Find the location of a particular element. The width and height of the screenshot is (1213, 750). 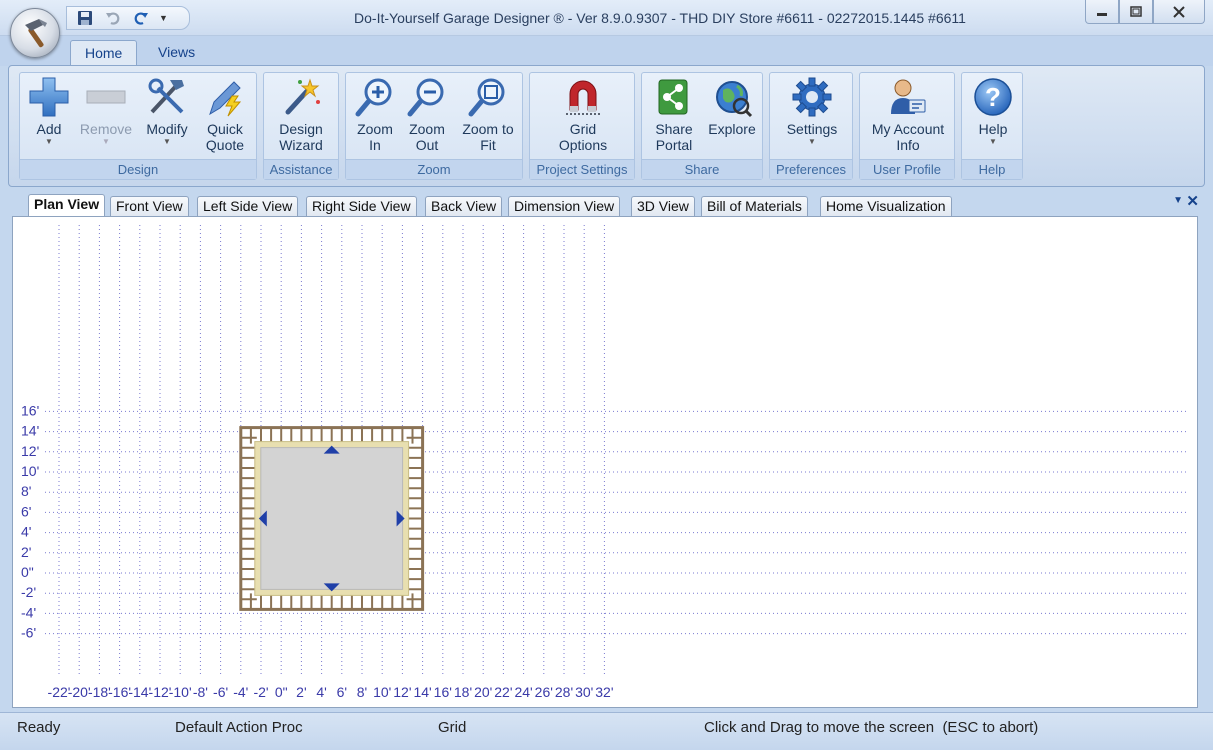

settings-button: Settings ▼ is located at coordinates (812, 111).